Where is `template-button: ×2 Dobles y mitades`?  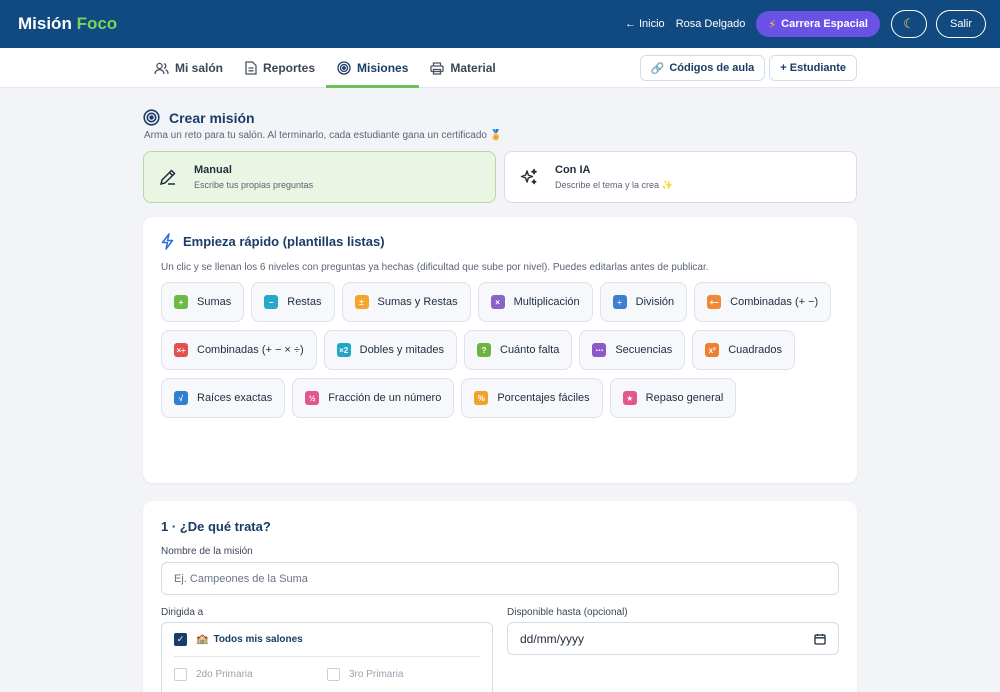
template-button: ×2 Dobles y mitades is located at coordinates (390, 350).